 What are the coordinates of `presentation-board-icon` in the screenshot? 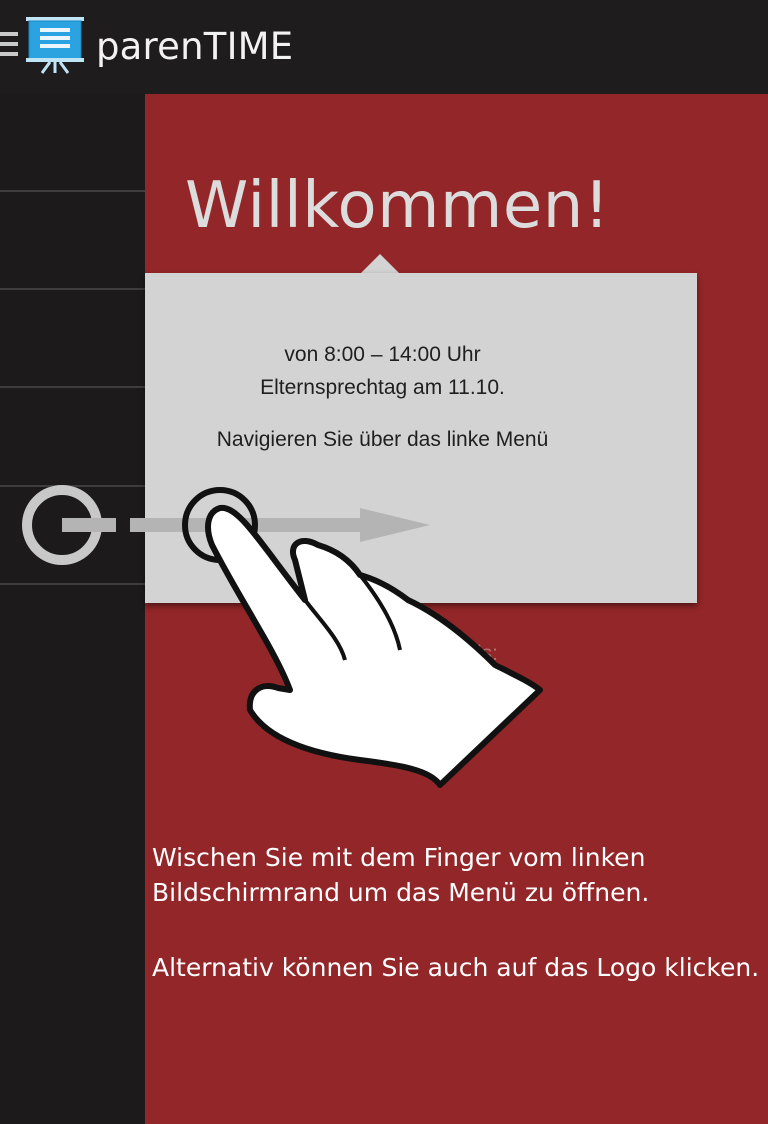 It's located at (55, 45).